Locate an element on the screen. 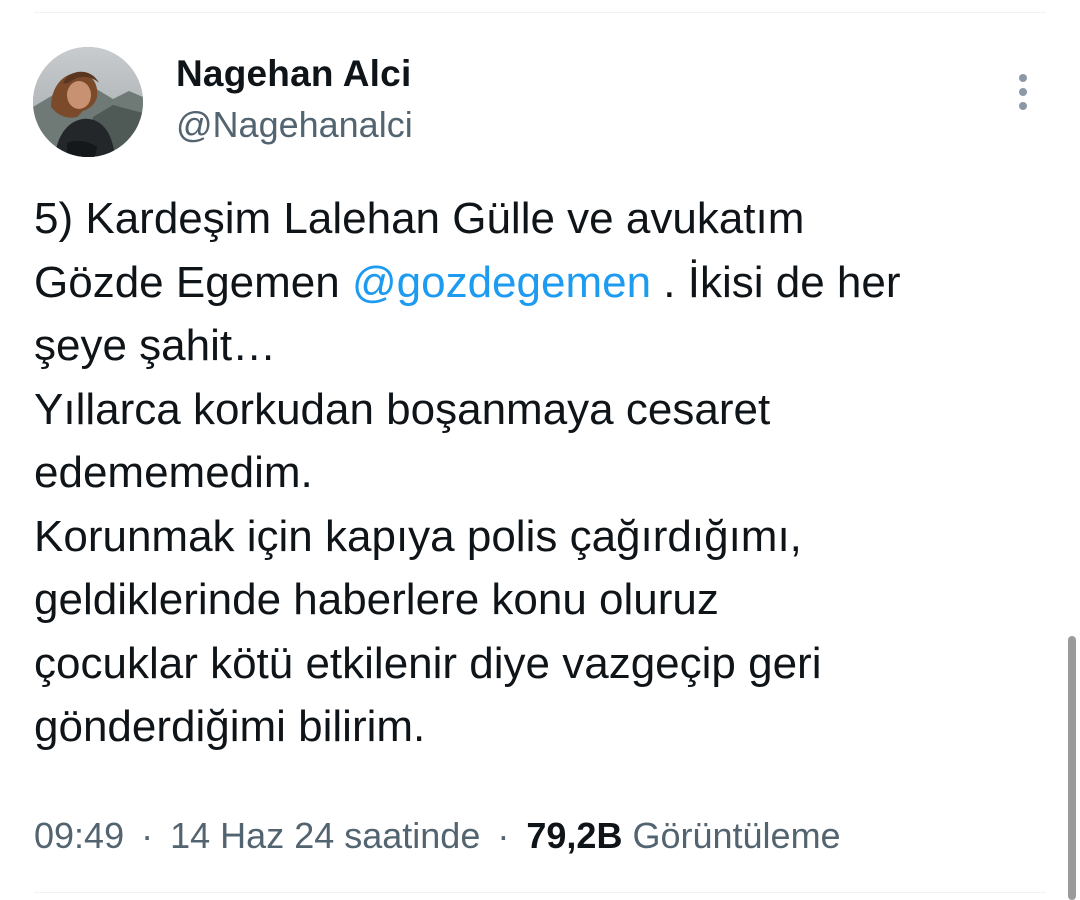  tweet-line: edememedim. is located at coordinates (173, 472).